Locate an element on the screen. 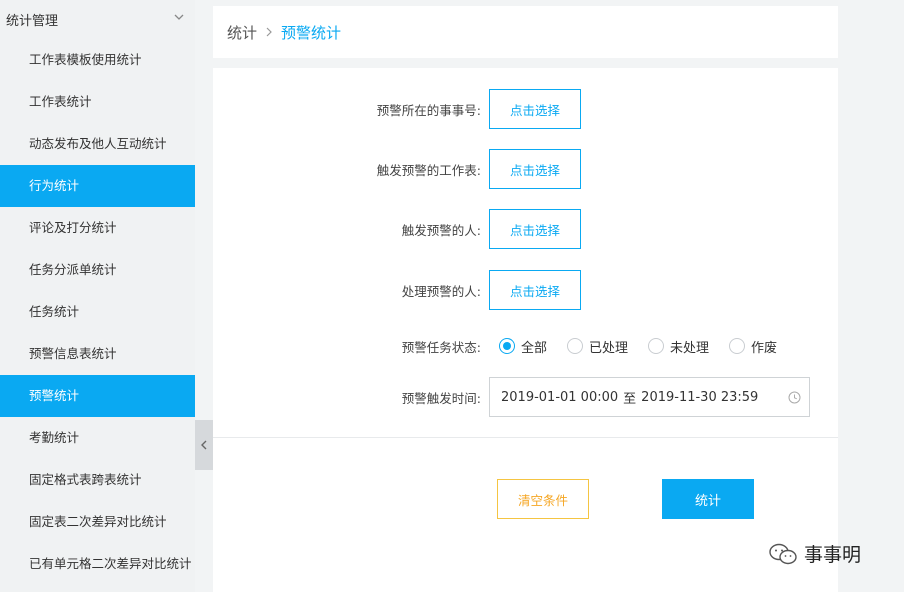 This screenshot has height=592, width=904. handler-pick-button: 点击选择 is located at coordinates (535, 290).